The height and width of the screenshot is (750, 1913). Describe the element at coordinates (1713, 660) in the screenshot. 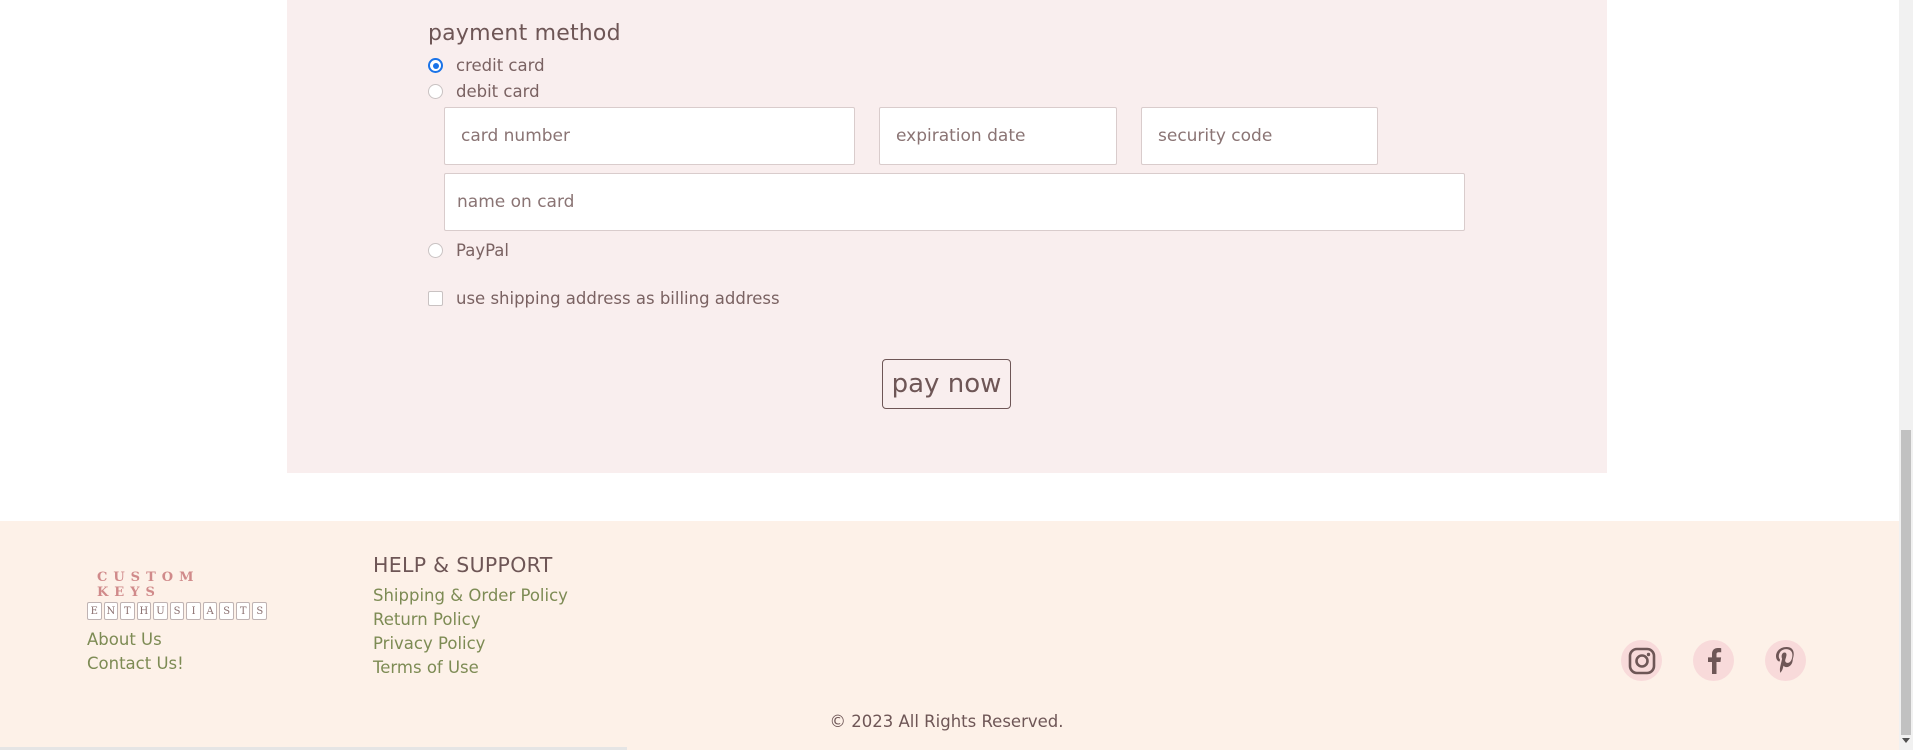

I see `facebook-icon` at that location.